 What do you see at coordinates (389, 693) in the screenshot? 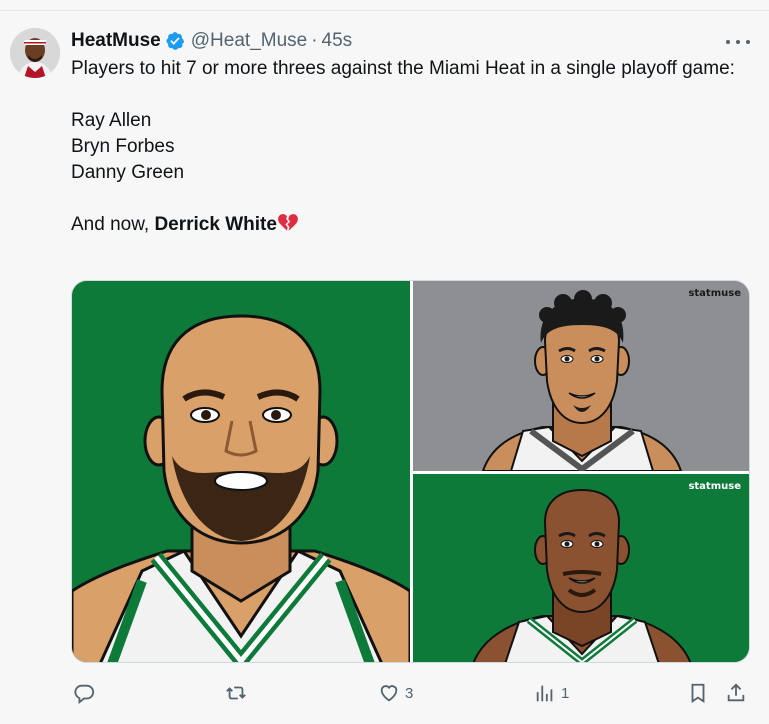
I see `heart-icon` at bounding box center [389, 693].